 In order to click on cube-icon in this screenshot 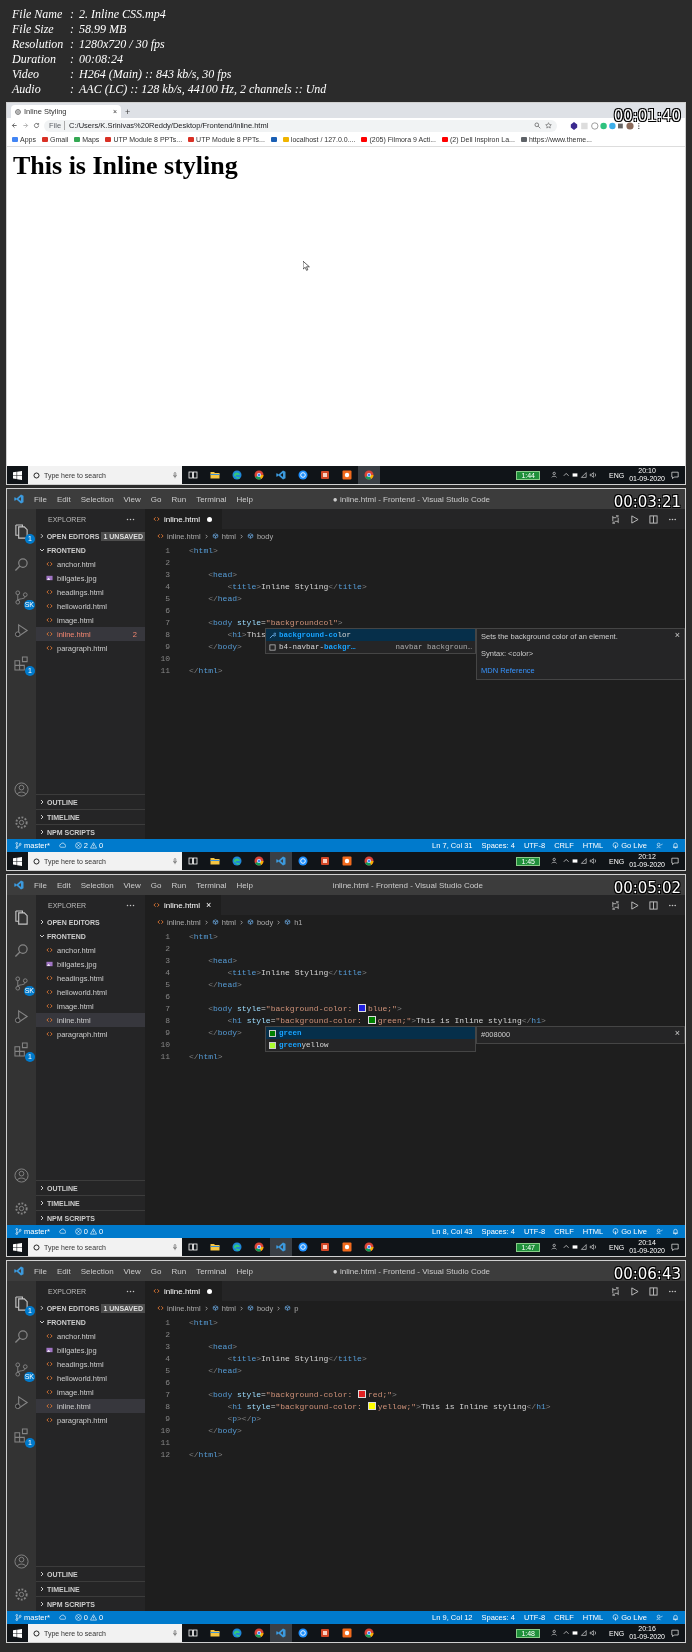, I will do `click(288, 922)`.